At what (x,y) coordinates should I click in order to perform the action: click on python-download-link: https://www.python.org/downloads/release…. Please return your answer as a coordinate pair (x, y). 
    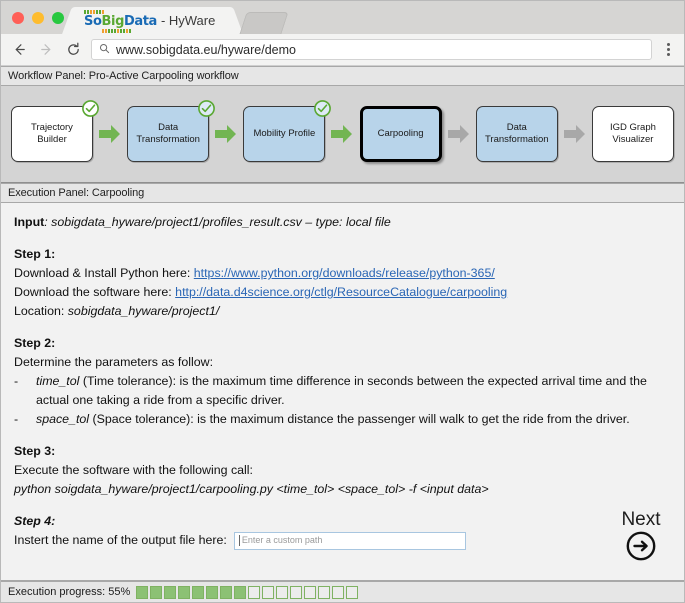
    Looking at the image, I should click on (344, 273).